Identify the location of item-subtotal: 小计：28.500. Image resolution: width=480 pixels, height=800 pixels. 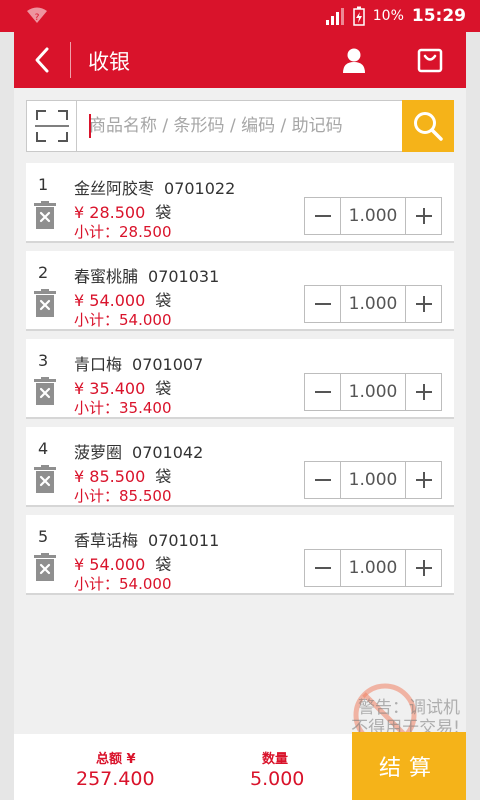
(123, 232).